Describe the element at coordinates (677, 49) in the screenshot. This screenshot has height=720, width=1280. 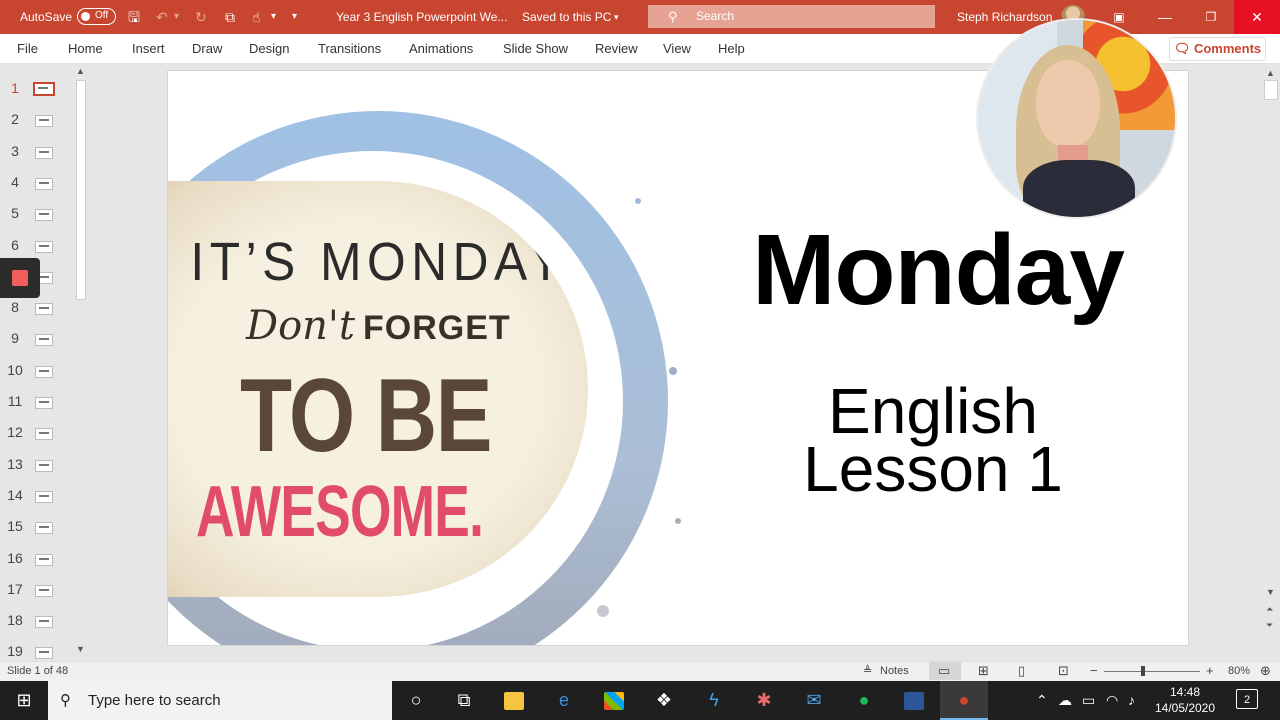
I see `tab-view: View` at that location.